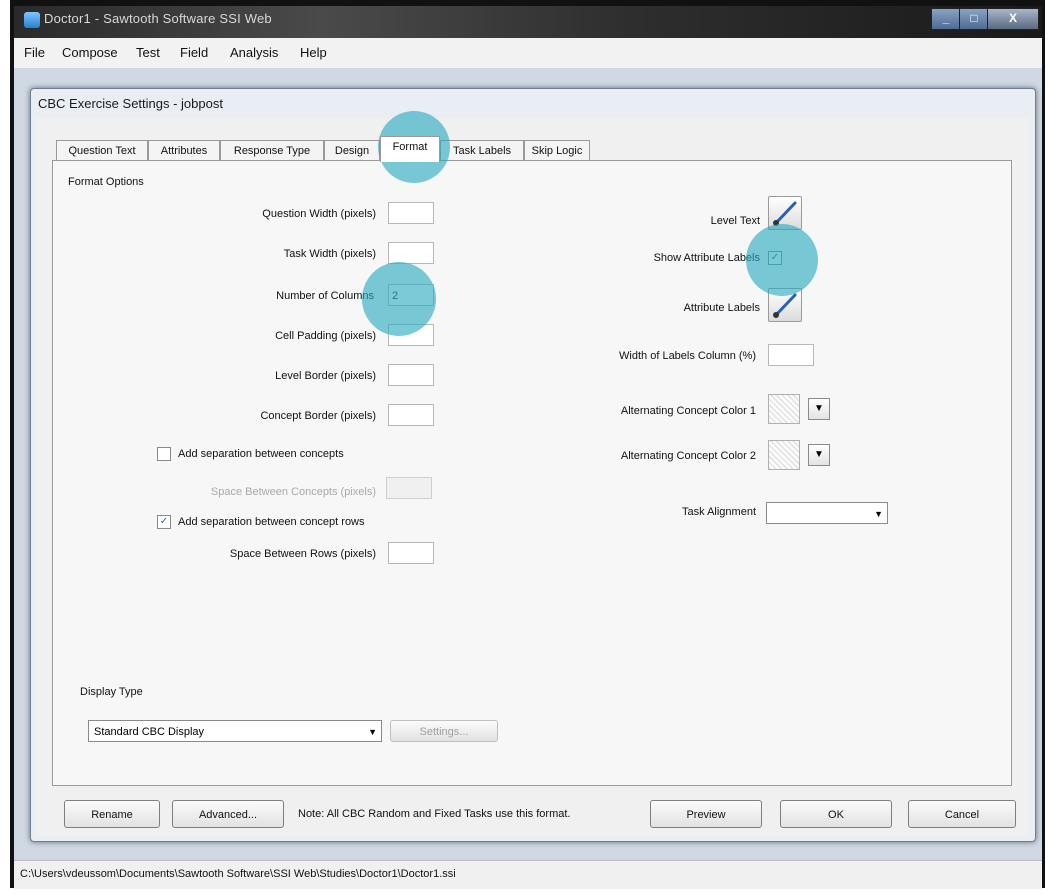 The image size is (1050, 894). I want to click on space-between-concepts-input, so click(409, 488).